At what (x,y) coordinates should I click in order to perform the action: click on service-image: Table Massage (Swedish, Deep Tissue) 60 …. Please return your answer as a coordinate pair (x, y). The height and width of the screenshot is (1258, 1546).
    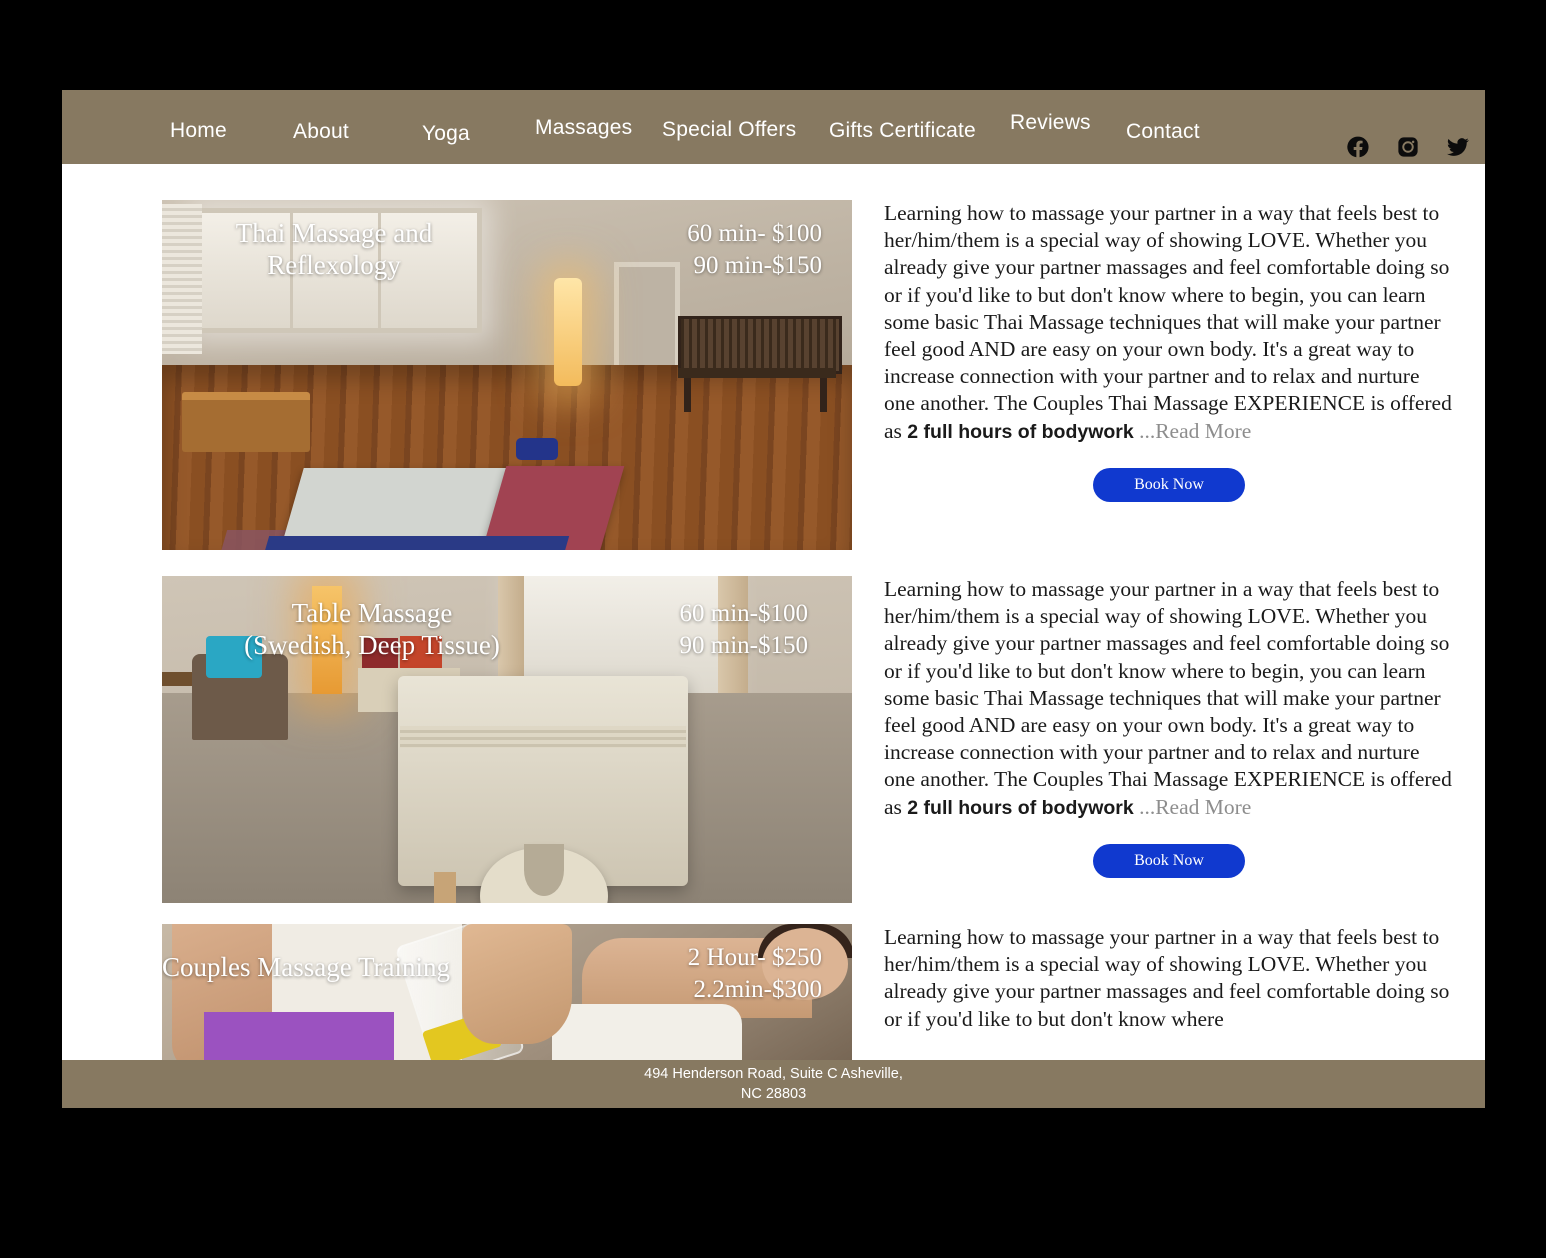
    Looking at the image, I should click on (507, 739).